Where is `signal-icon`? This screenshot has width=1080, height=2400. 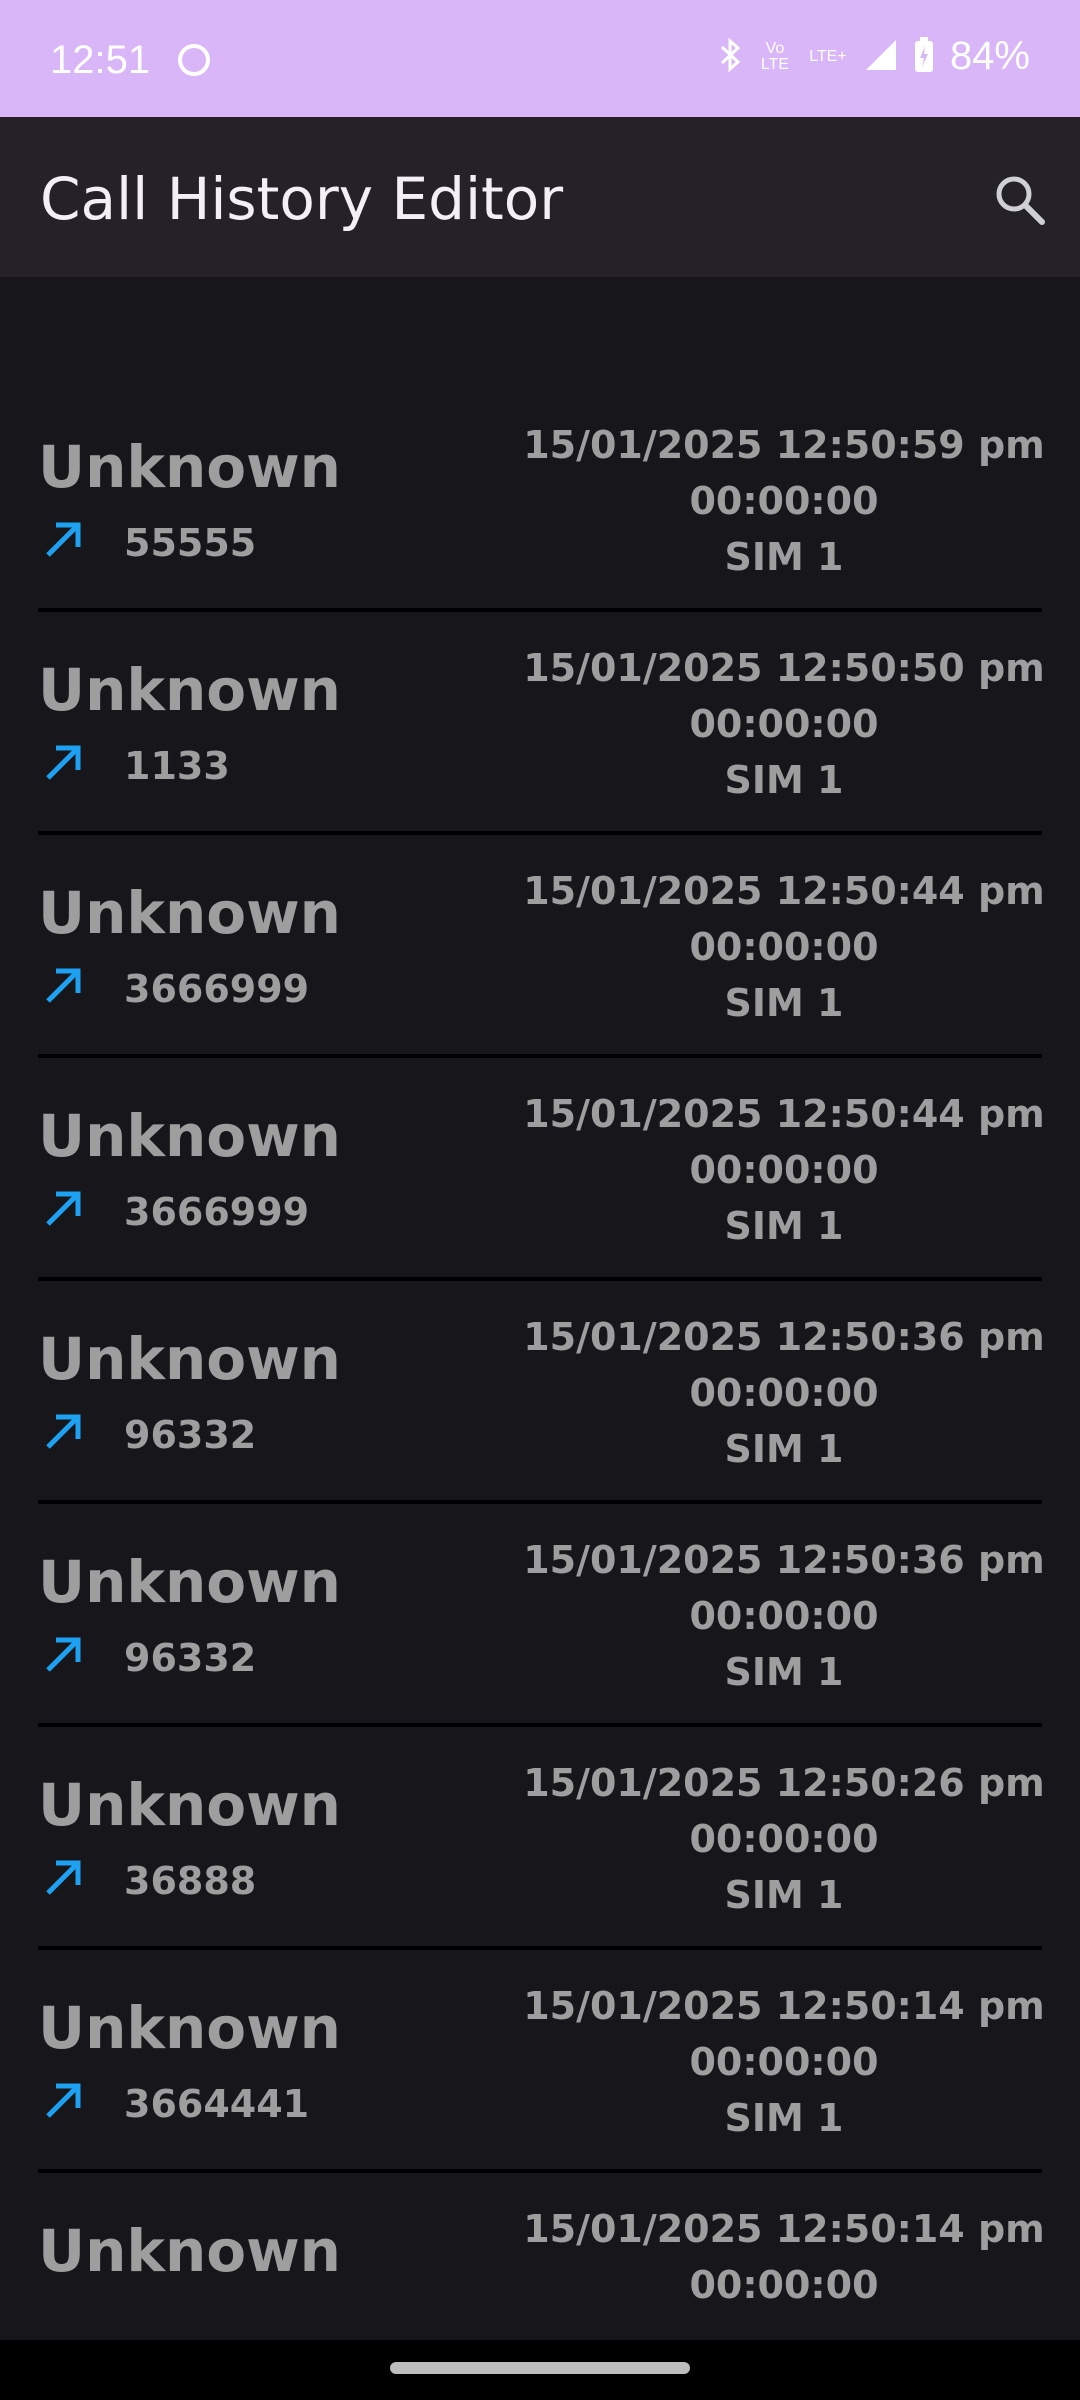
signal-icon is located at coordinates (881, 57).